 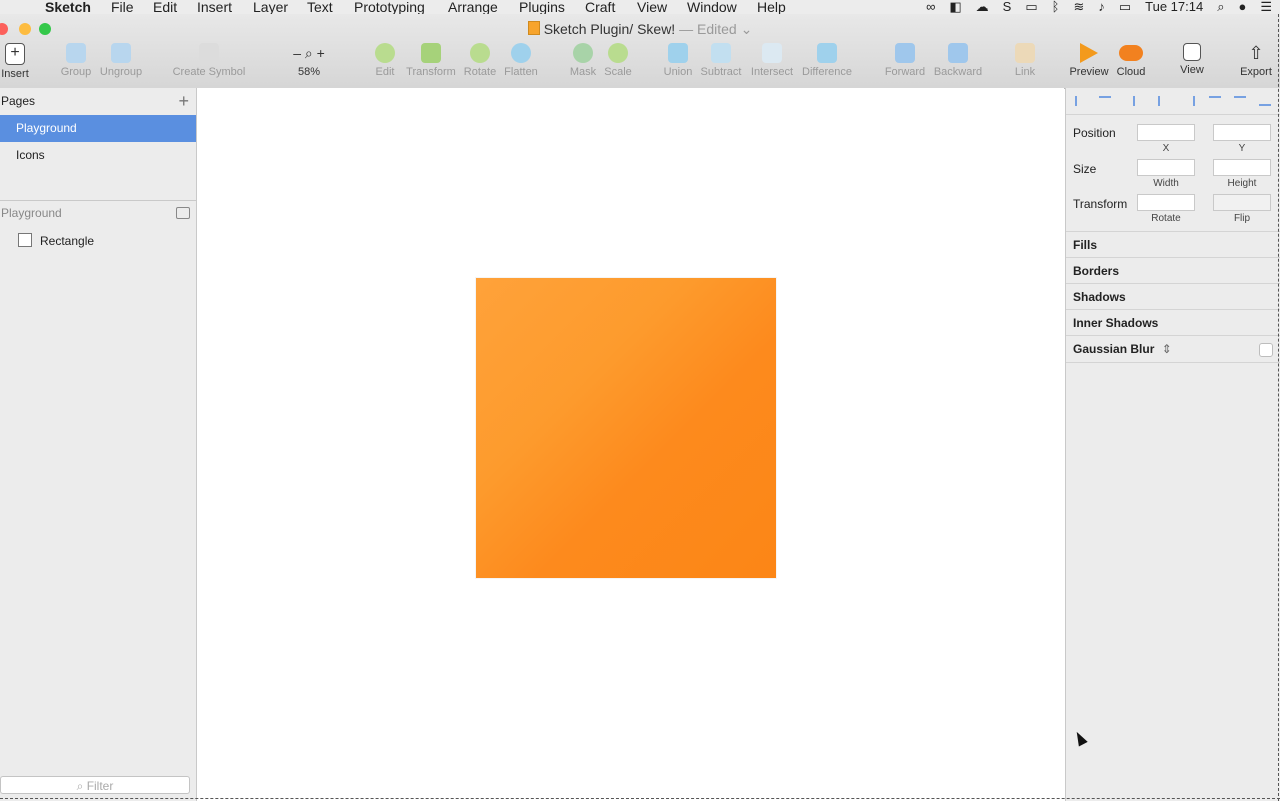 What do you see at coordinates (95, 785) in the screenshot?
I see `filter-input: ⌕ Filter` at bounding box center [95, 785].